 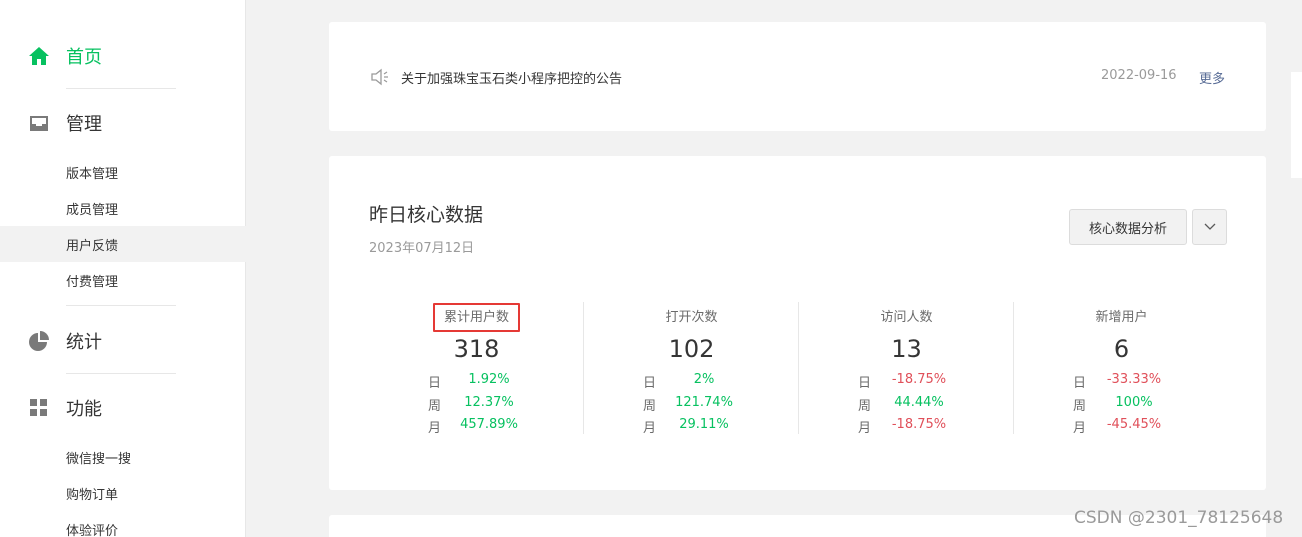 I want to click on rate-row: 周 44.44%, so click(x=906, y=406).